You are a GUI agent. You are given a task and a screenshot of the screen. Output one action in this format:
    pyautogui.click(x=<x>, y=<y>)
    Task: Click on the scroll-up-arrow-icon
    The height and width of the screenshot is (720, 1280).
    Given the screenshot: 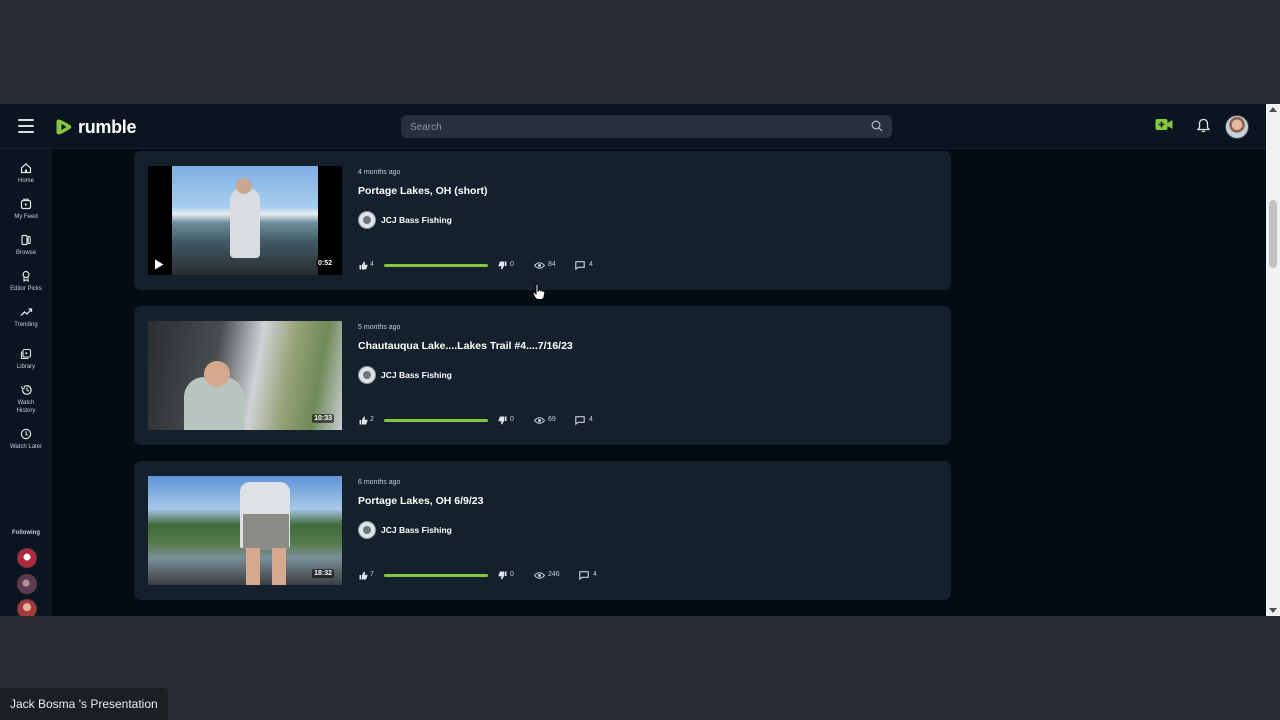 What is the action you would take?
    pyautogui.click(x=1273, y=109)
    